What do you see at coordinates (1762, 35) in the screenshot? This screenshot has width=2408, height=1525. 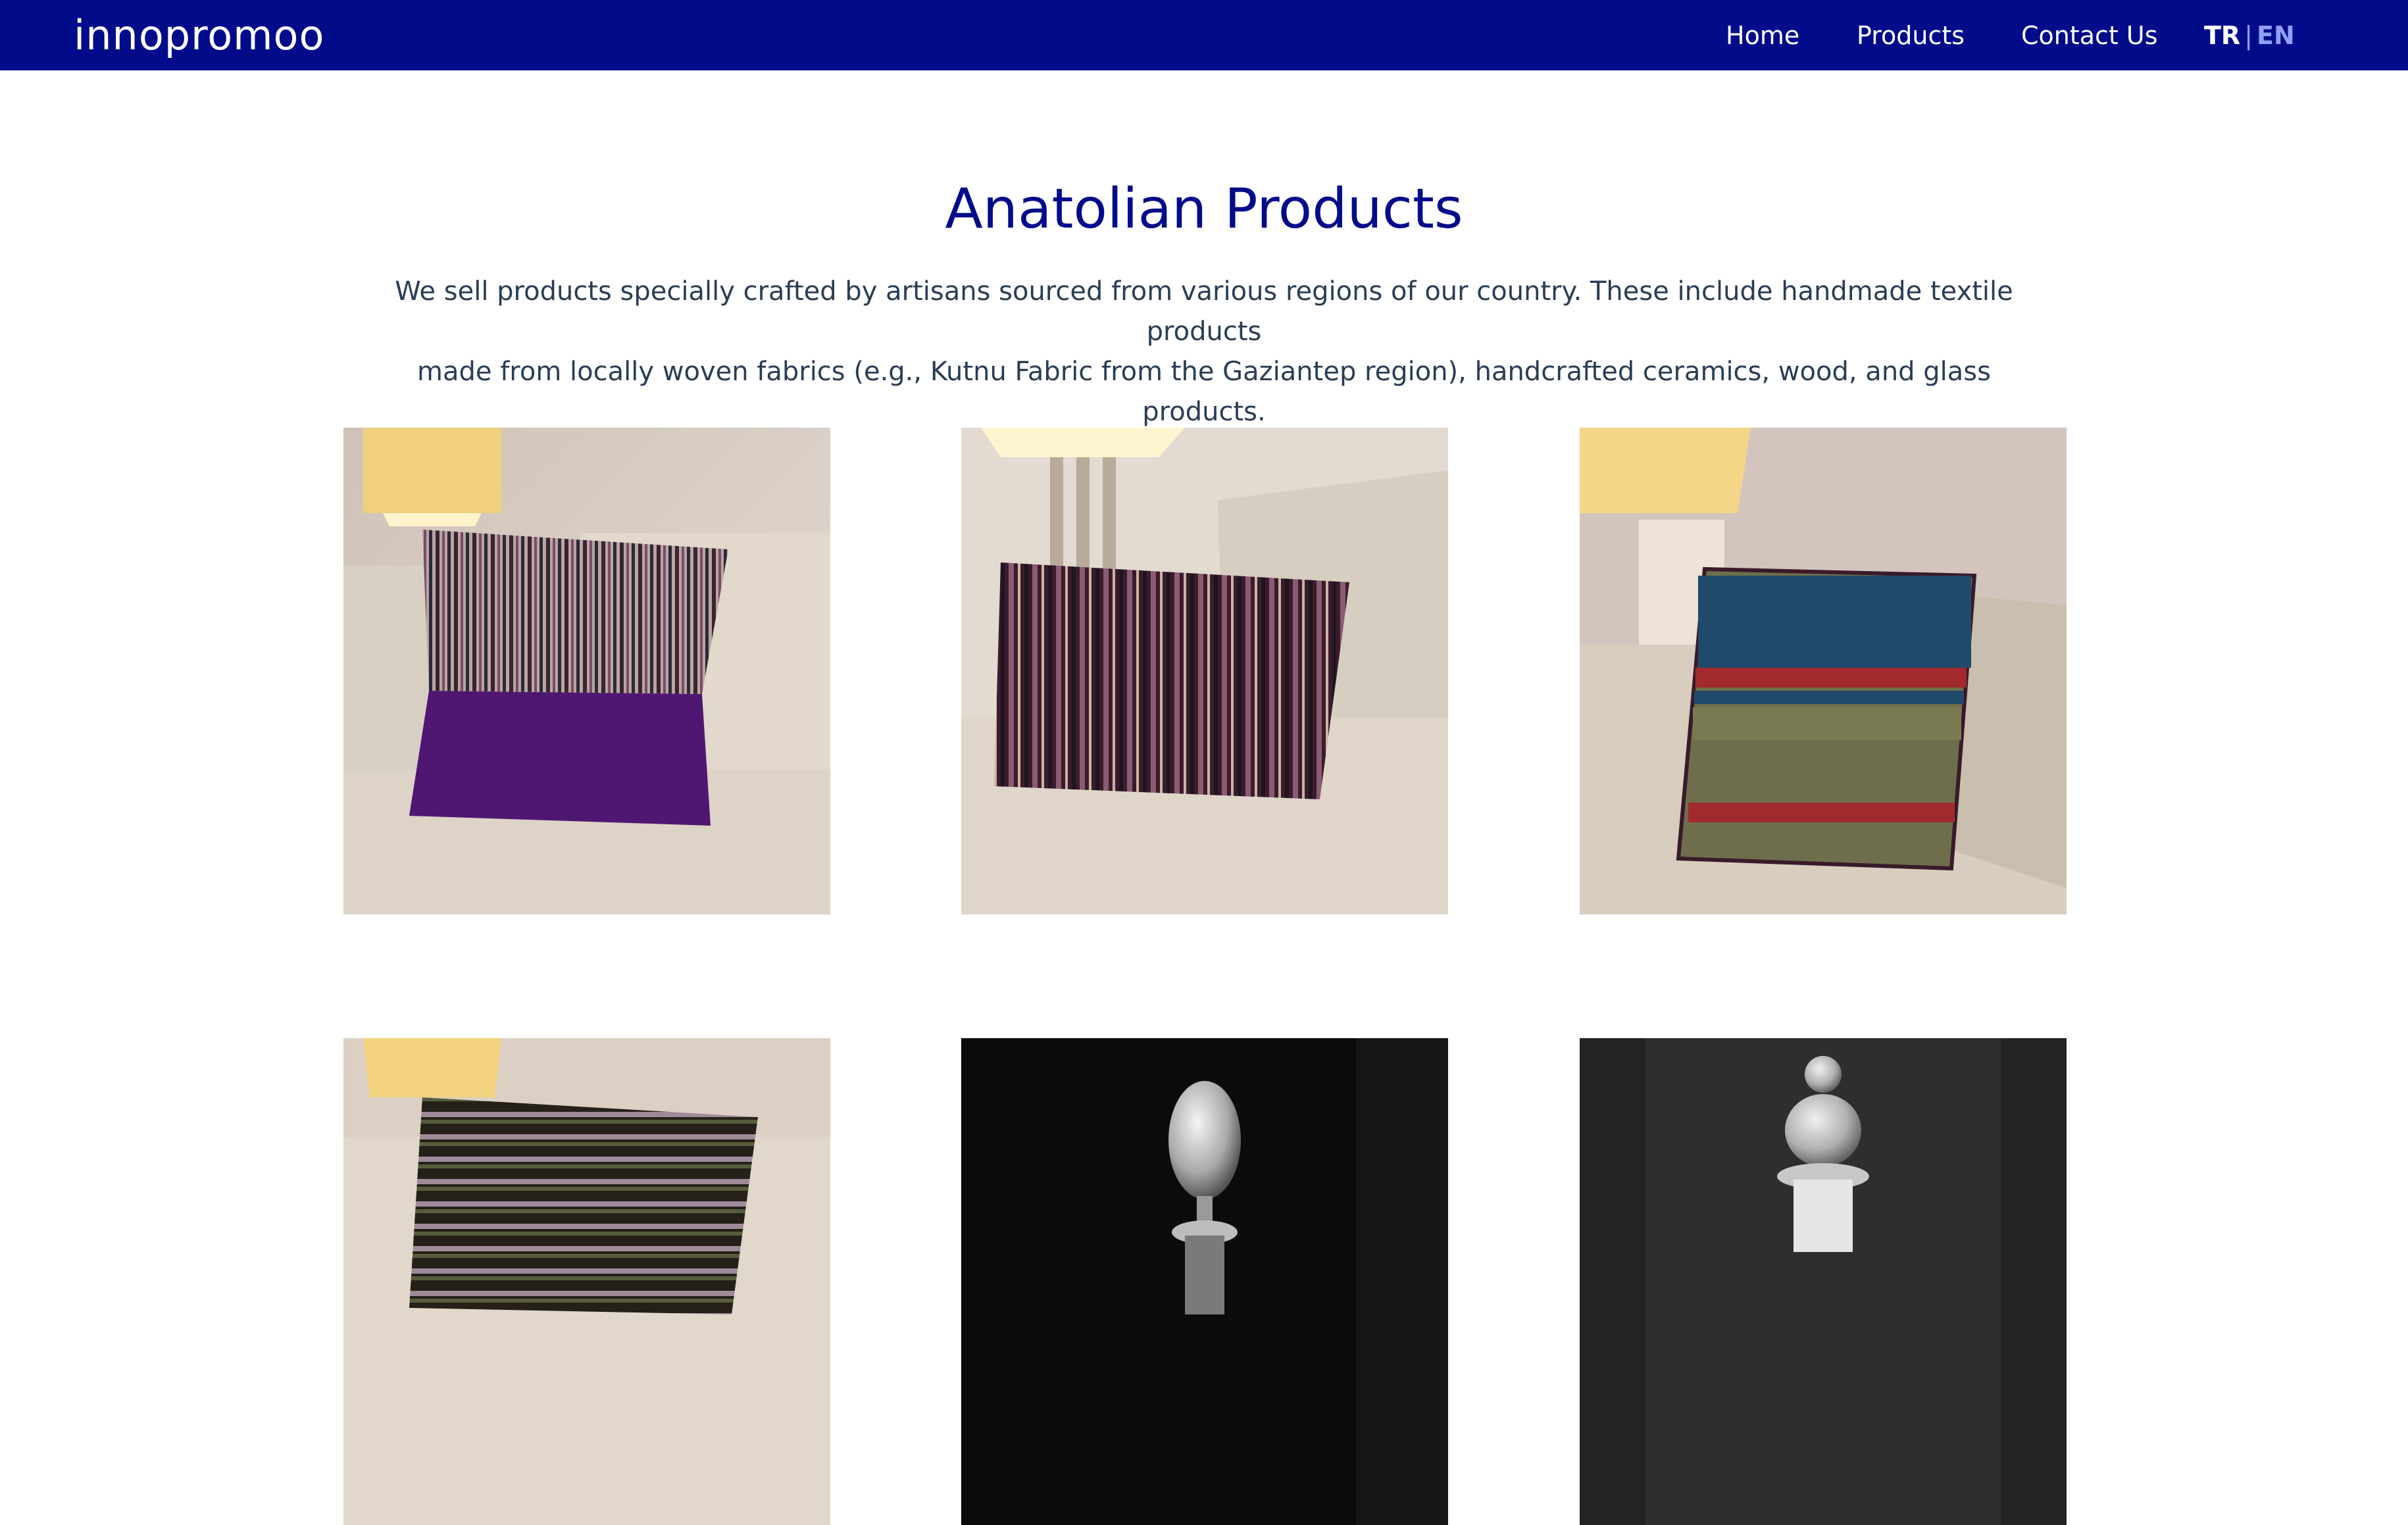 I see `nav-home-link: Home` at bounding box center [1762, 35].